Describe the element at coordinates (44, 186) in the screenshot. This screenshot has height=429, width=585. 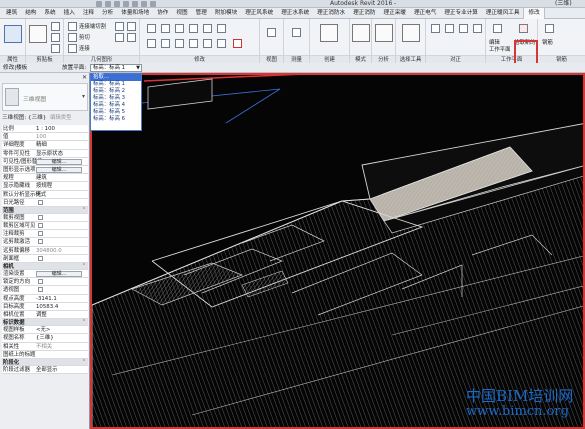
I see `property-value: 按规程` at that location.